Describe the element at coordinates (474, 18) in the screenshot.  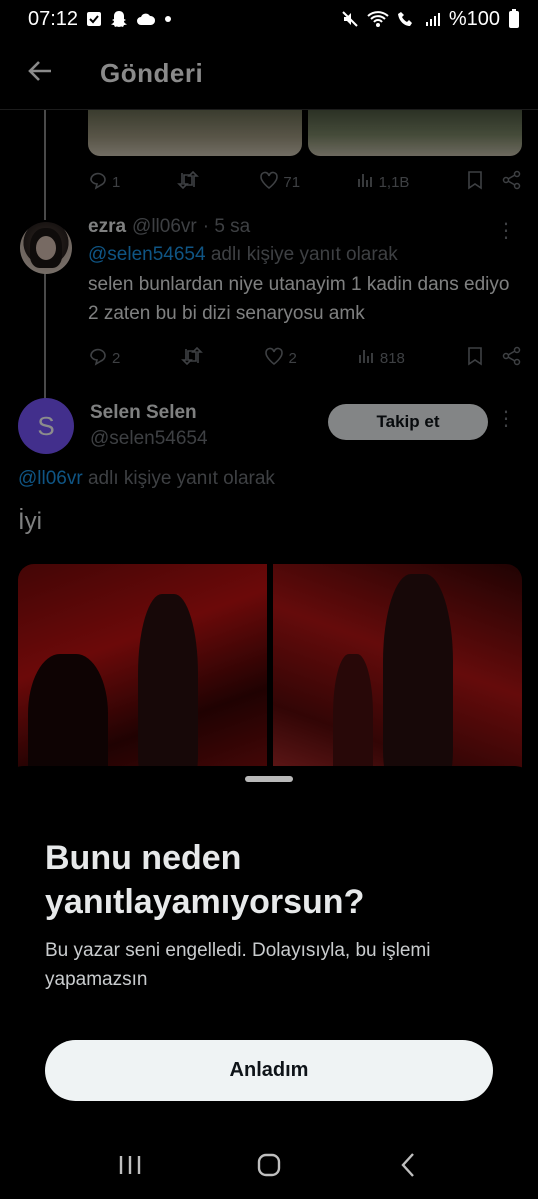
I see `battery-percent: %100` at that location.